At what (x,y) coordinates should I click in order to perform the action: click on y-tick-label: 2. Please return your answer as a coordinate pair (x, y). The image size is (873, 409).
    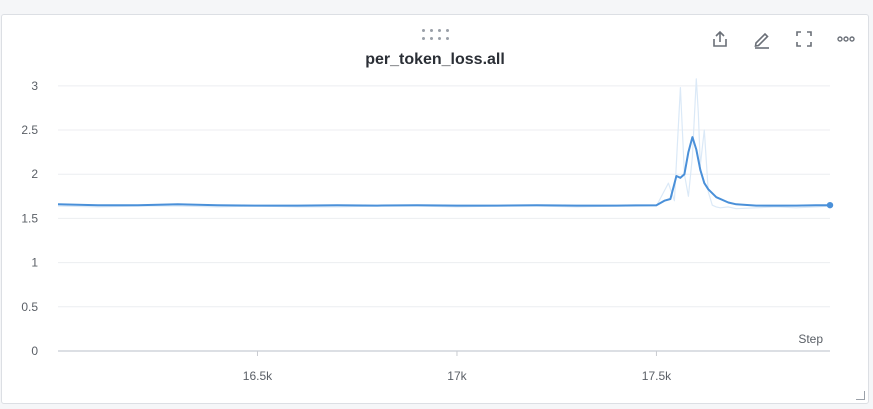
    Looking at the image, I should click on (34, 174).